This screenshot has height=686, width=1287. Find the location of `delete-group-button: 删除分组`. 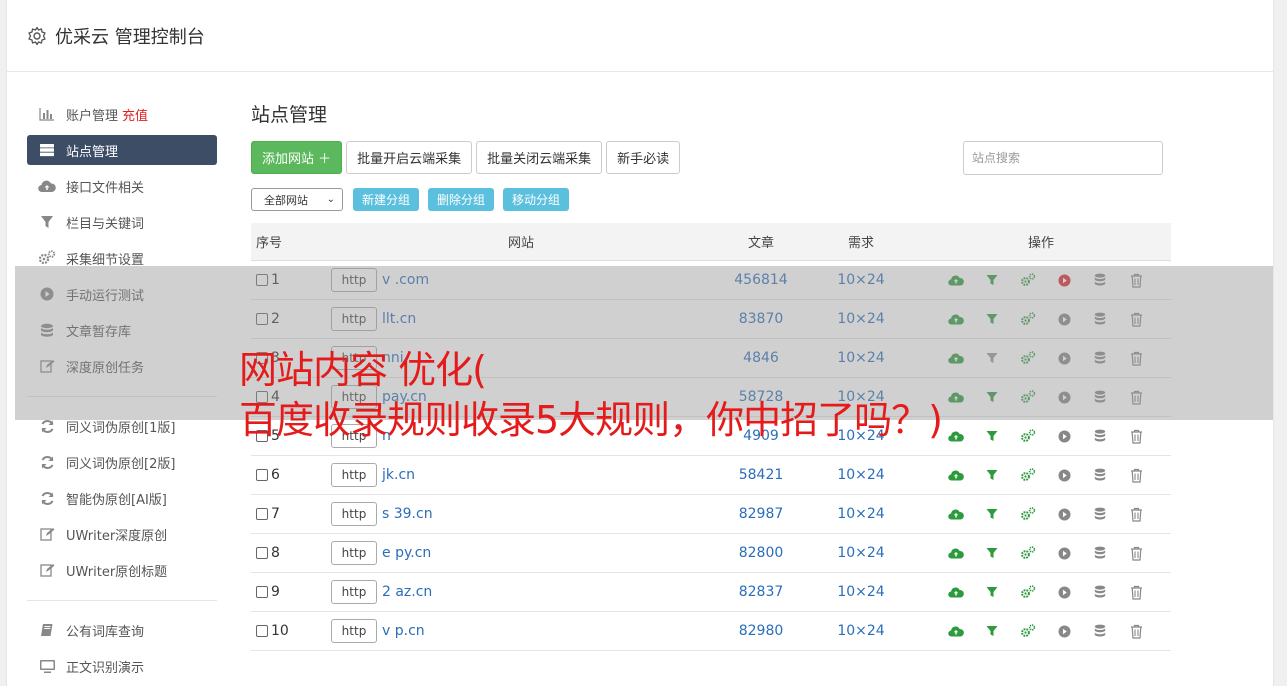

delete-group-button: 删除分组 is located at coordinates (461, 199).